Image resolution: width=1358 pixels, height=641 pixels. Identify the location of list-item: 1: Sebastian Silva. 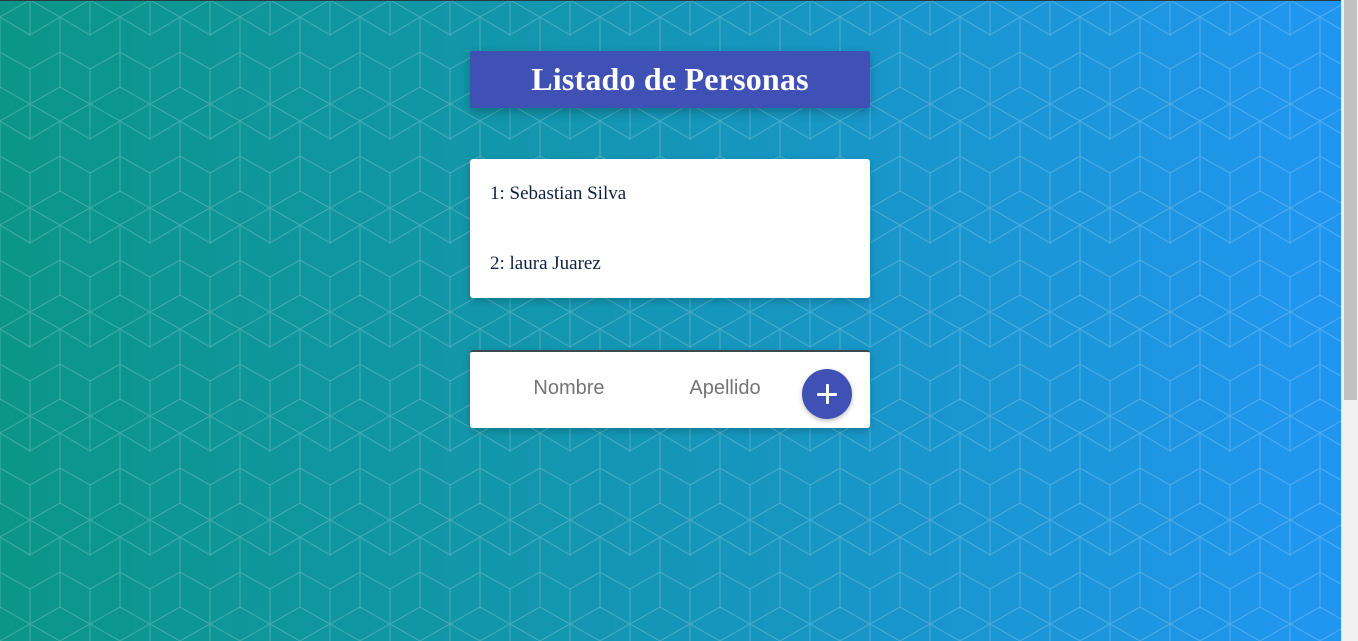
(558, 193).